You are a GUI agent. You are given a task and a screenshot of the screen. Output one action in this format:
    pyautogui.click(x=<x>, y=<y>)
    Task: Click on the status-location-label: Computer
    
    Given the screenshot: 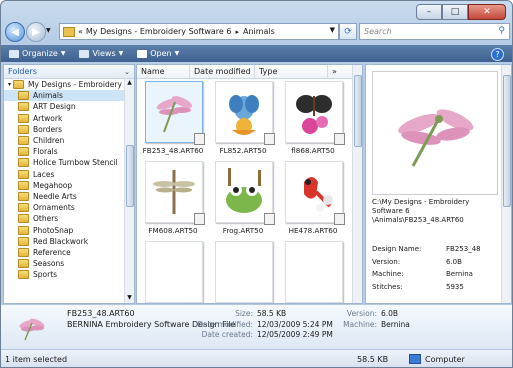 What is the action you would take?
    pyautogui.click(x=445, y=359)
    